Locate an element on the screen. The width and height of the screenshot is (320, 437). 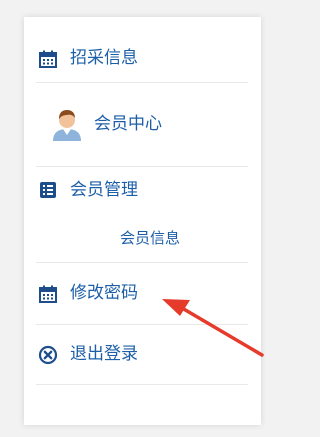
menu-item-logout-label: 退出登录 is located at coordinates (104, 354).